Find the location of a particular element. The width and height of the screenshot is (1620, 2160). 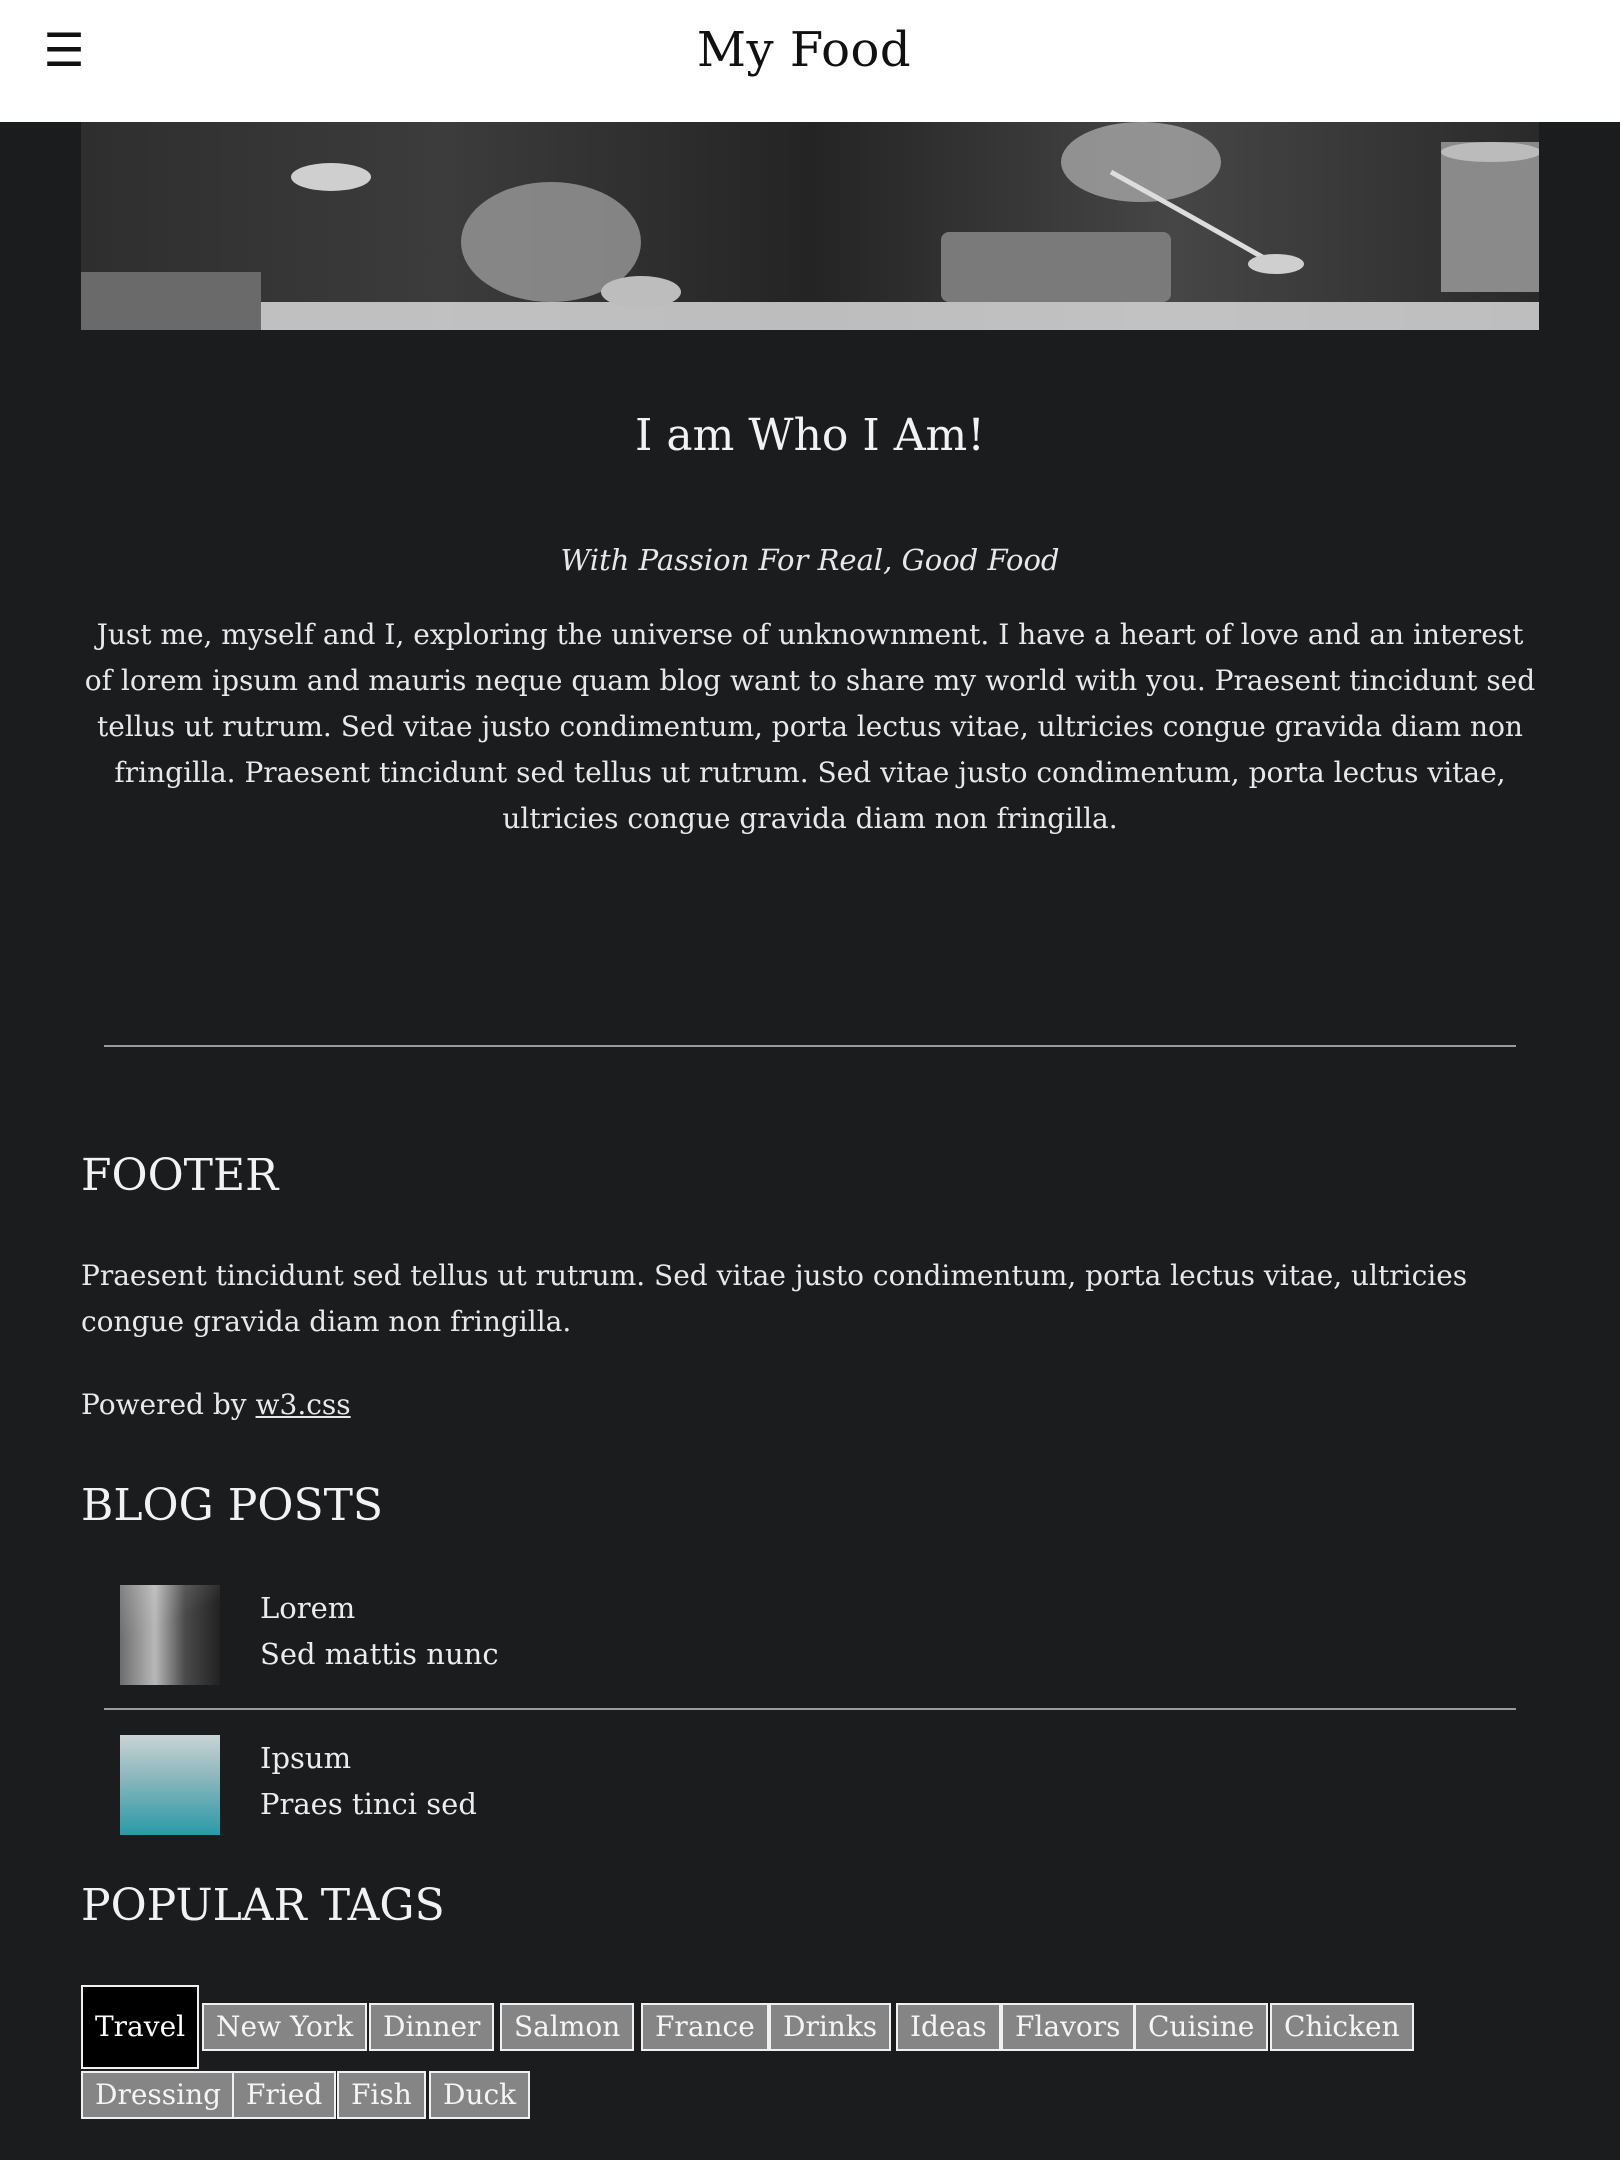

top-bar: ☰ My Food is located at coordinates (810, 61).